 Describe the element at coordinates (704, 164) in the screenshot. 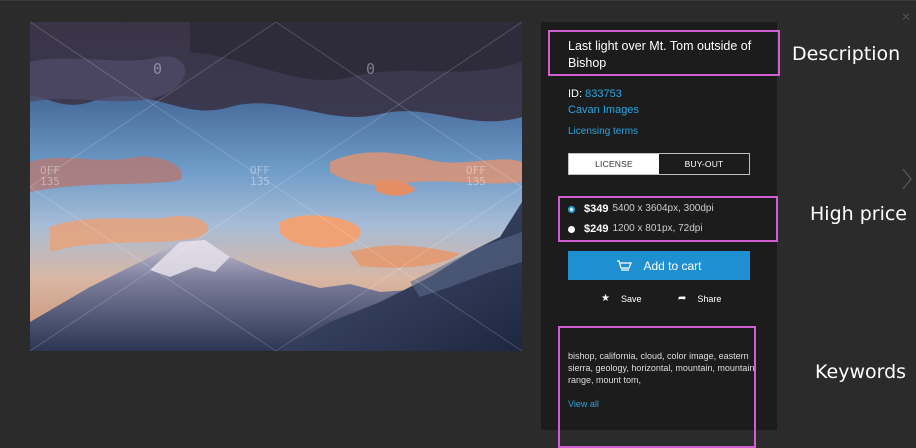

I see `tab-buy-out: BUY-OUT` at that location.